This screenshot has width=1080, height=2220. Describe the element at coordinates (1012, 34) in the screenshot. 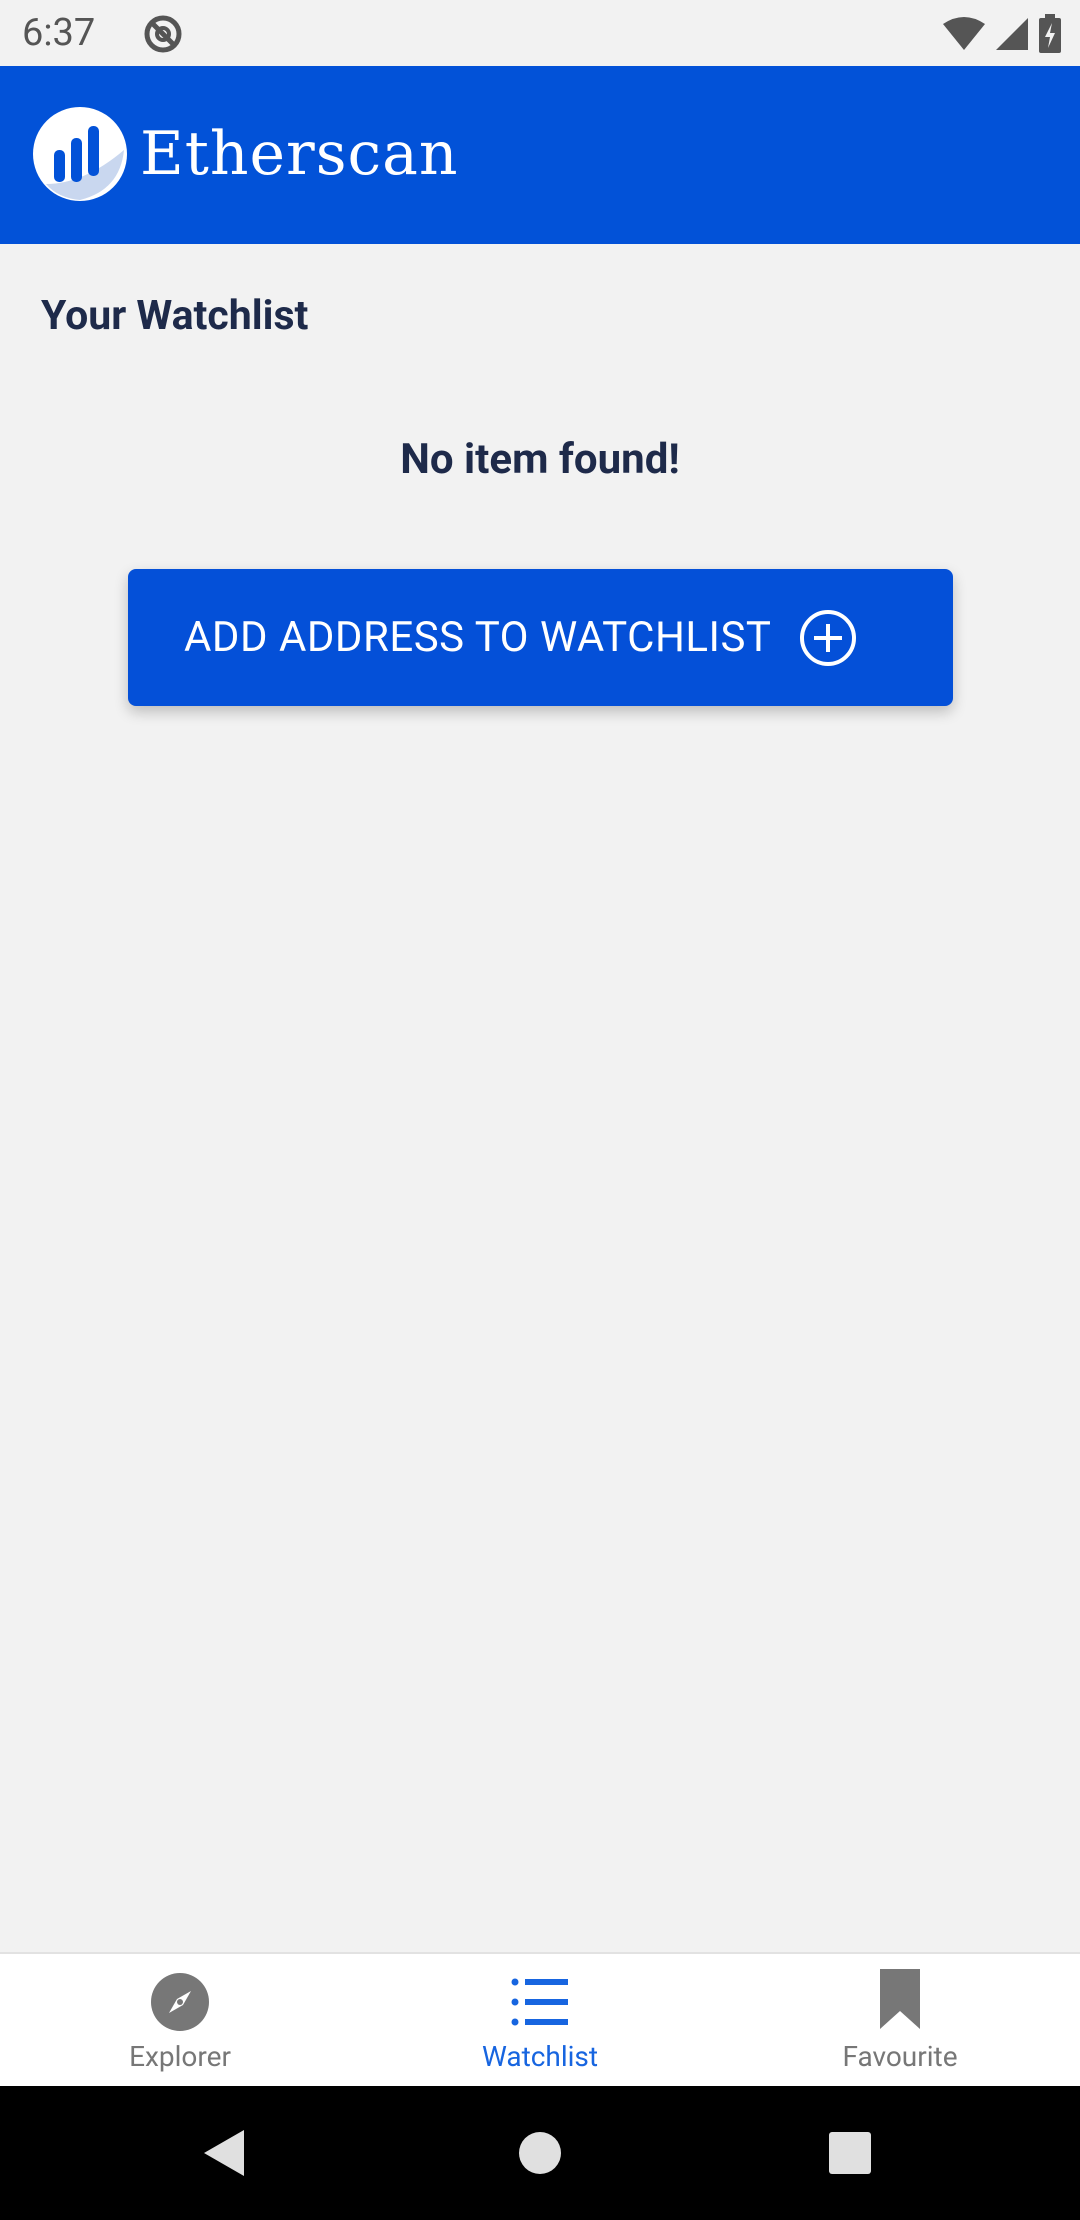

I see `signal-icon` at that location.